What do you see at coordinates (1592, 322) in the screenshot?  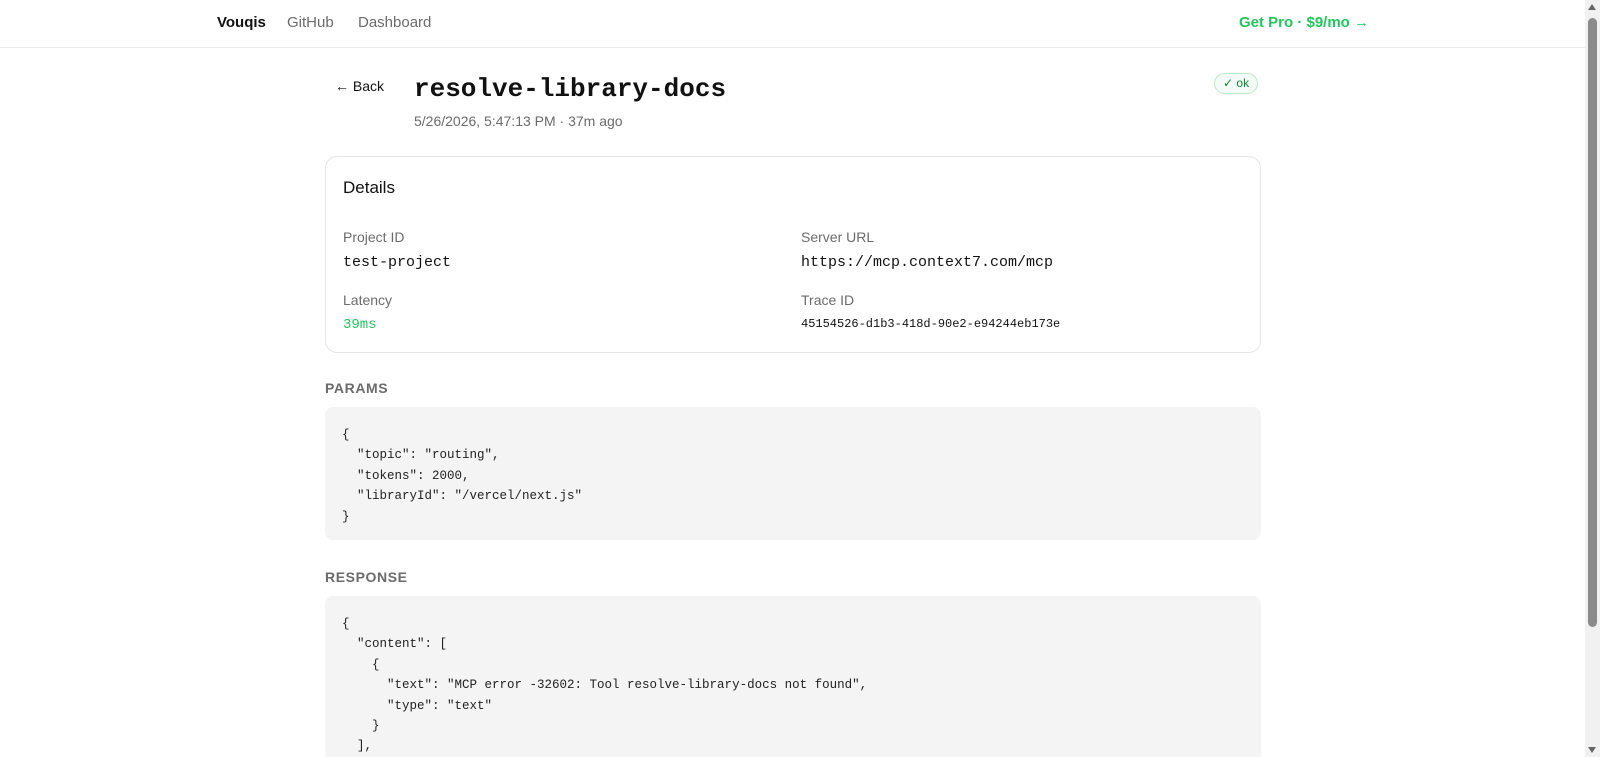 I see `scrollbar-thumb` at bounding box center [1592, 322].